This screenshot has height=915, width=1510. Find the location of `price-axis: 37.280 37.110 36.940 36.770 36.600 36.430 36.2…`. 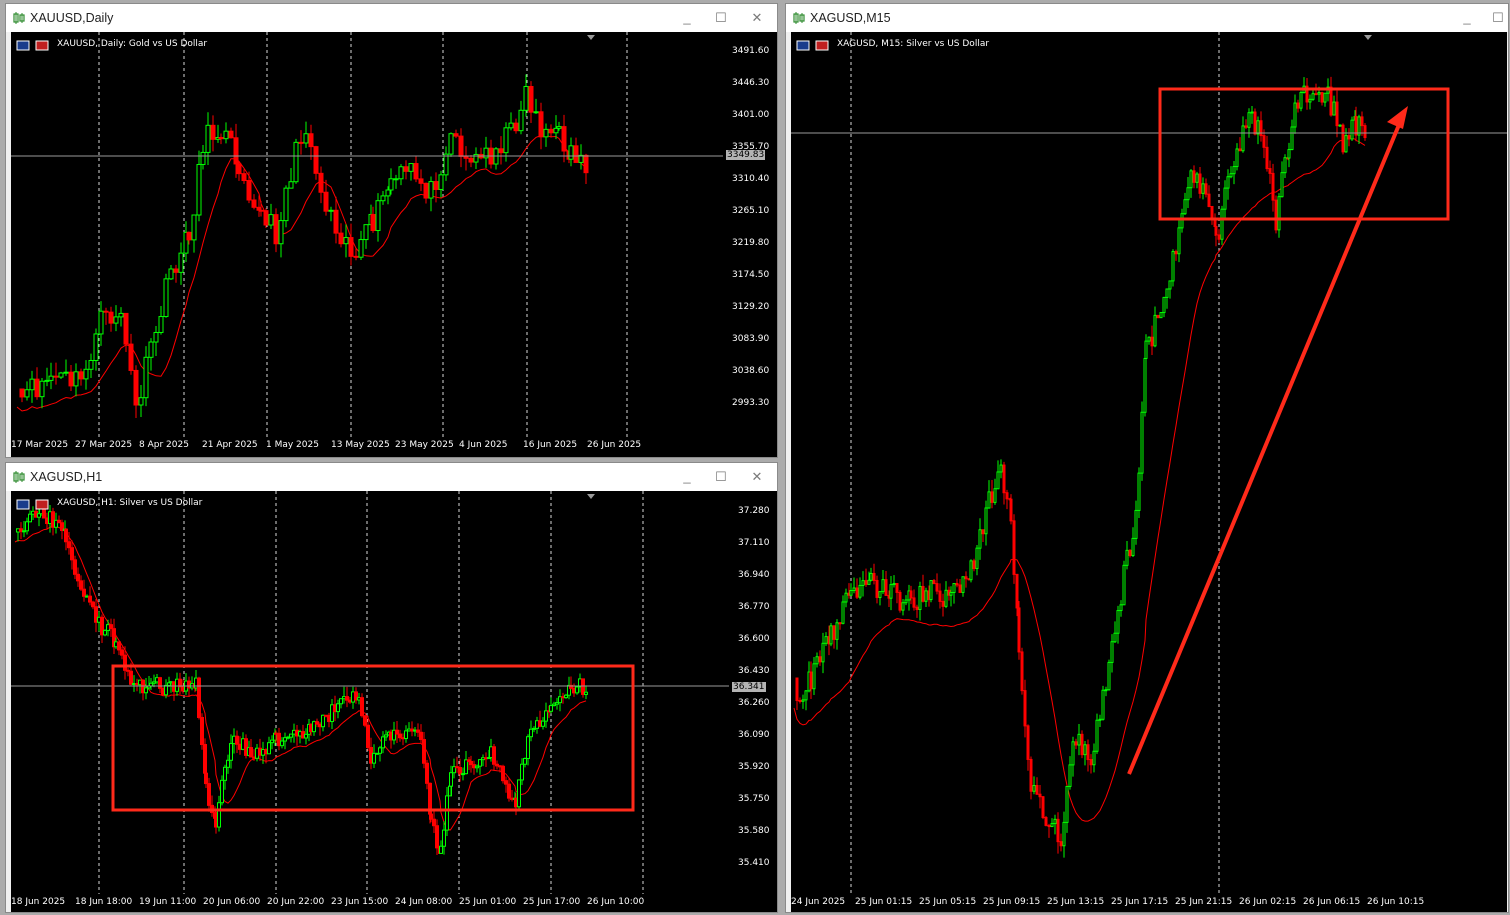

price-axis: 37.280 37.110 36.940 36.770 36.600 36.430 36.2… is located at coordinates (753, 692).